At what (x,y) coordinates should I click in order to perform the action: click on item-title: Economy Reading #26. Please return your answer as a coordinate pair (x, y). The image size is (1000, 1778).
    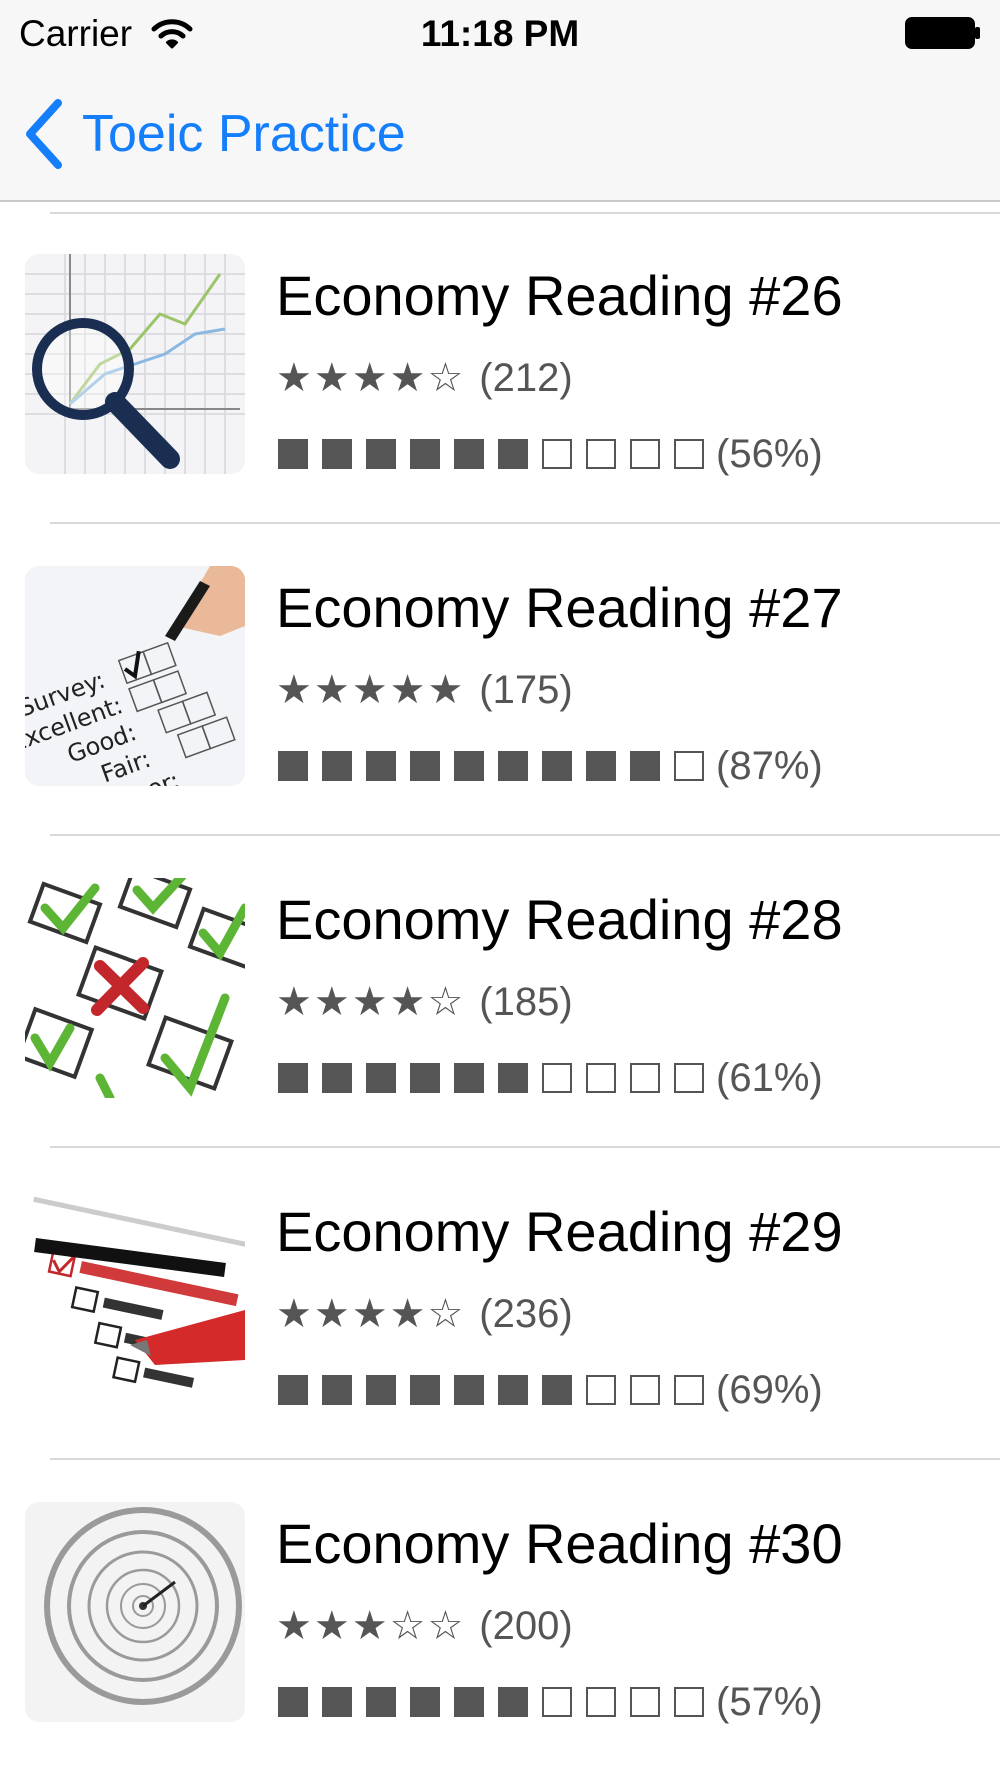
    Looking at the image, I should click on (559, 295).